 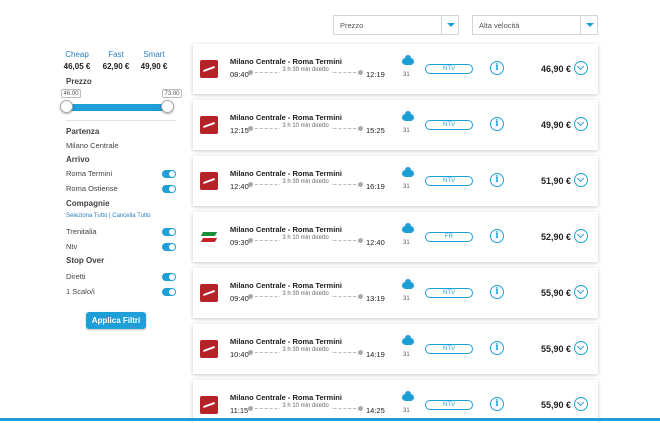 What do you see at coordinates (535, 25) in the screenshot?
I see `train-type-select: Alta velocità` at bounding box center [535, 25].